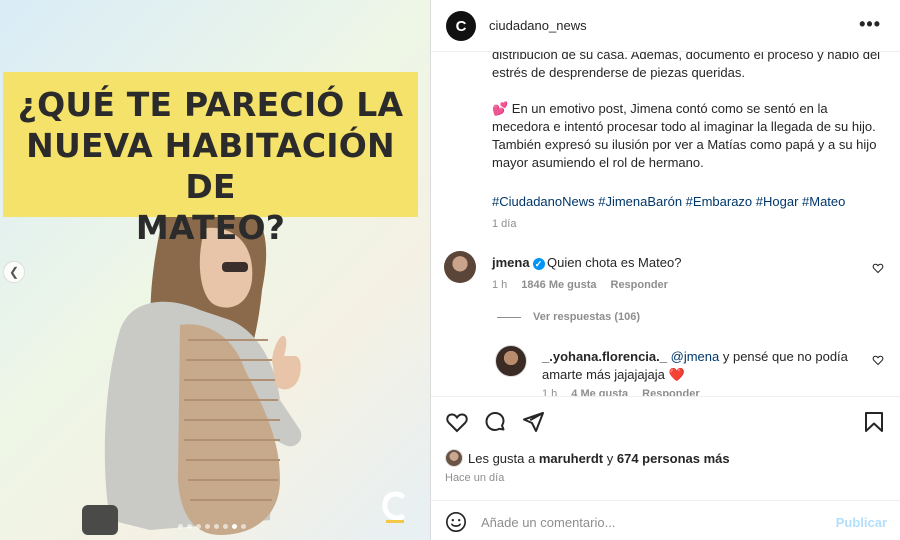  Describe the element at coordinates (495, 422) in the screenshot. I see `comment-bubble-icon` at that location.